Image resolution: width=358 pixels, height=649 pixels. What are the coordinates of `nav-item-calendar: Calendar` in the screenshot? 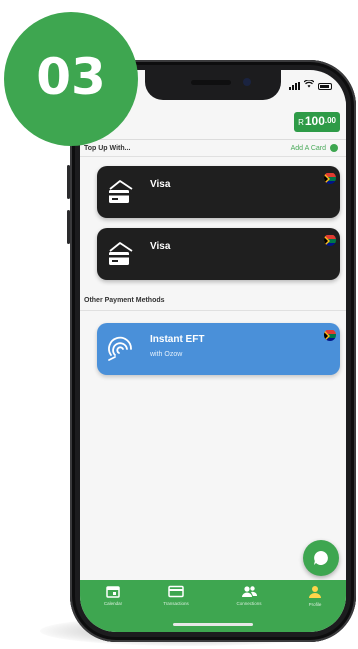 It's located at (113, 595).